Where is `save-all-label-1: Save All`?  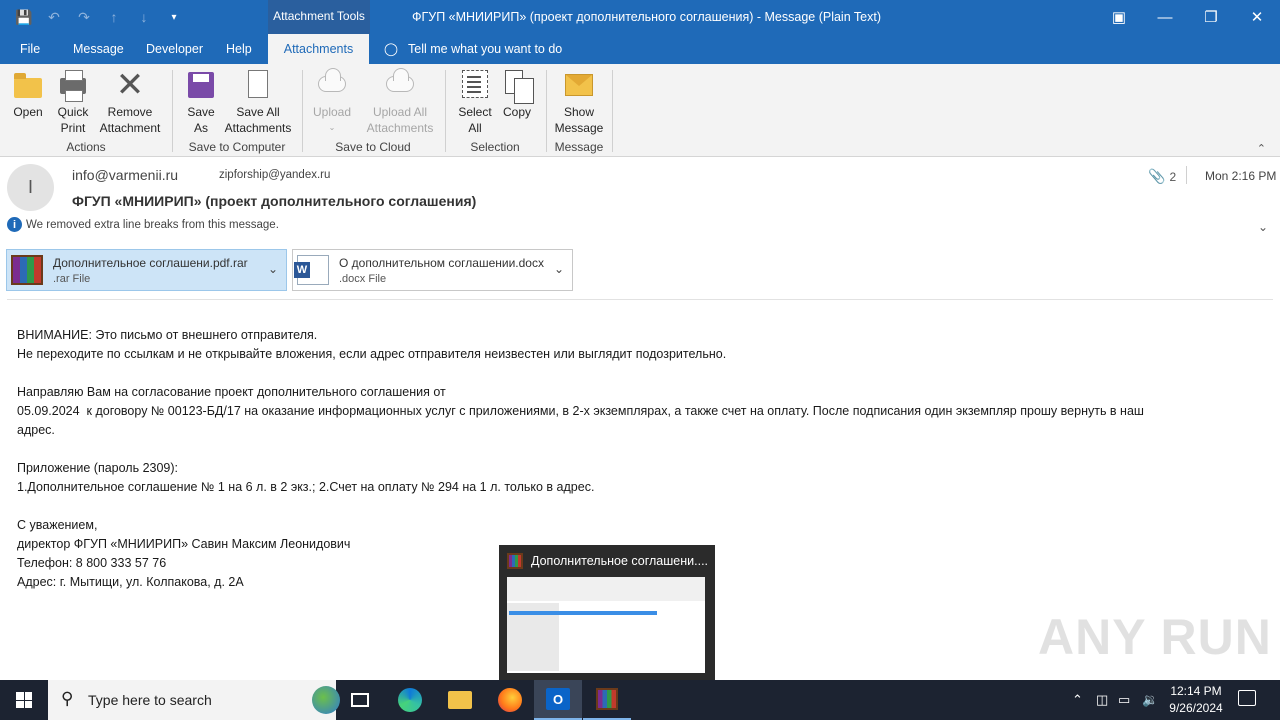 save-all-label-1: Save All is located at coordinates (258, 112).